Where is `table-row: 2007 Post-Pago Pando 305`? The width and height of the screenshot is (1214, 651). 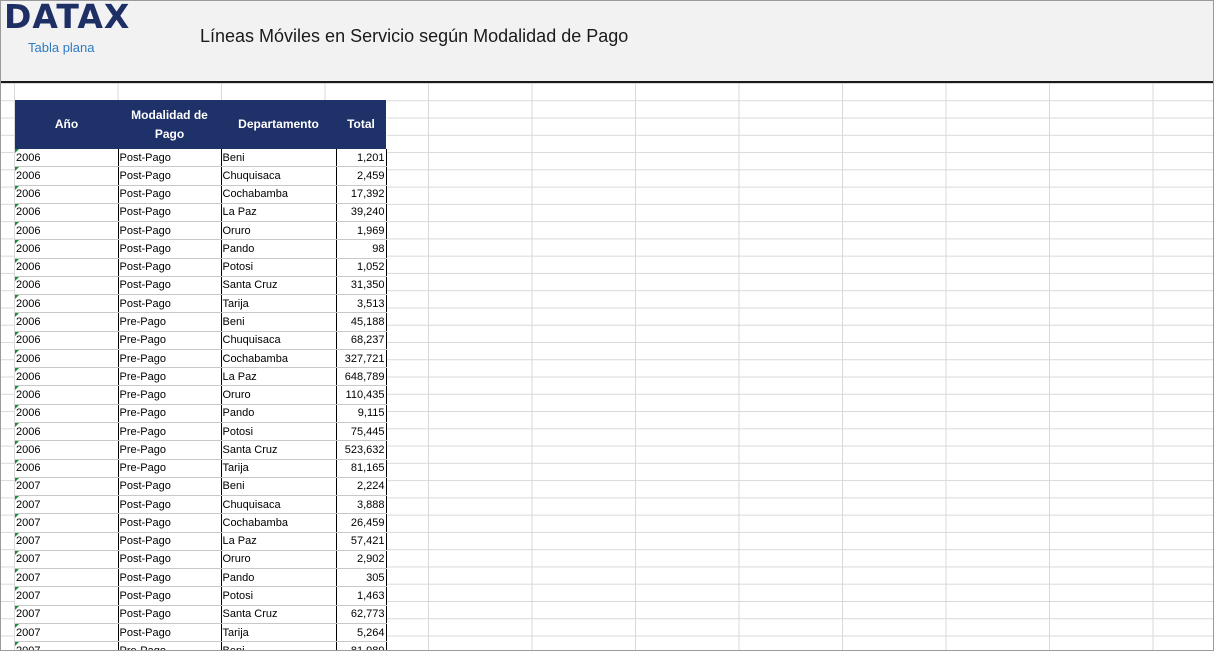
table-row: 2007 Post-Pago Pando 305 is located at coordinates (201, 578).